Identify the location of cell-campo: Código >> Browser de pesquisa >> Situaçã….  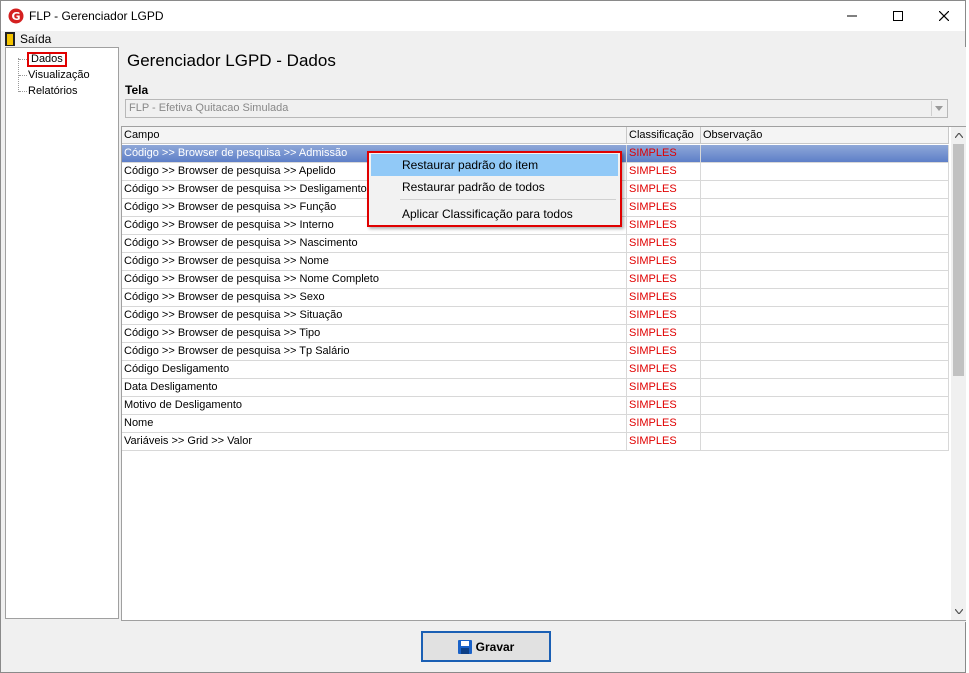
(374, 315).